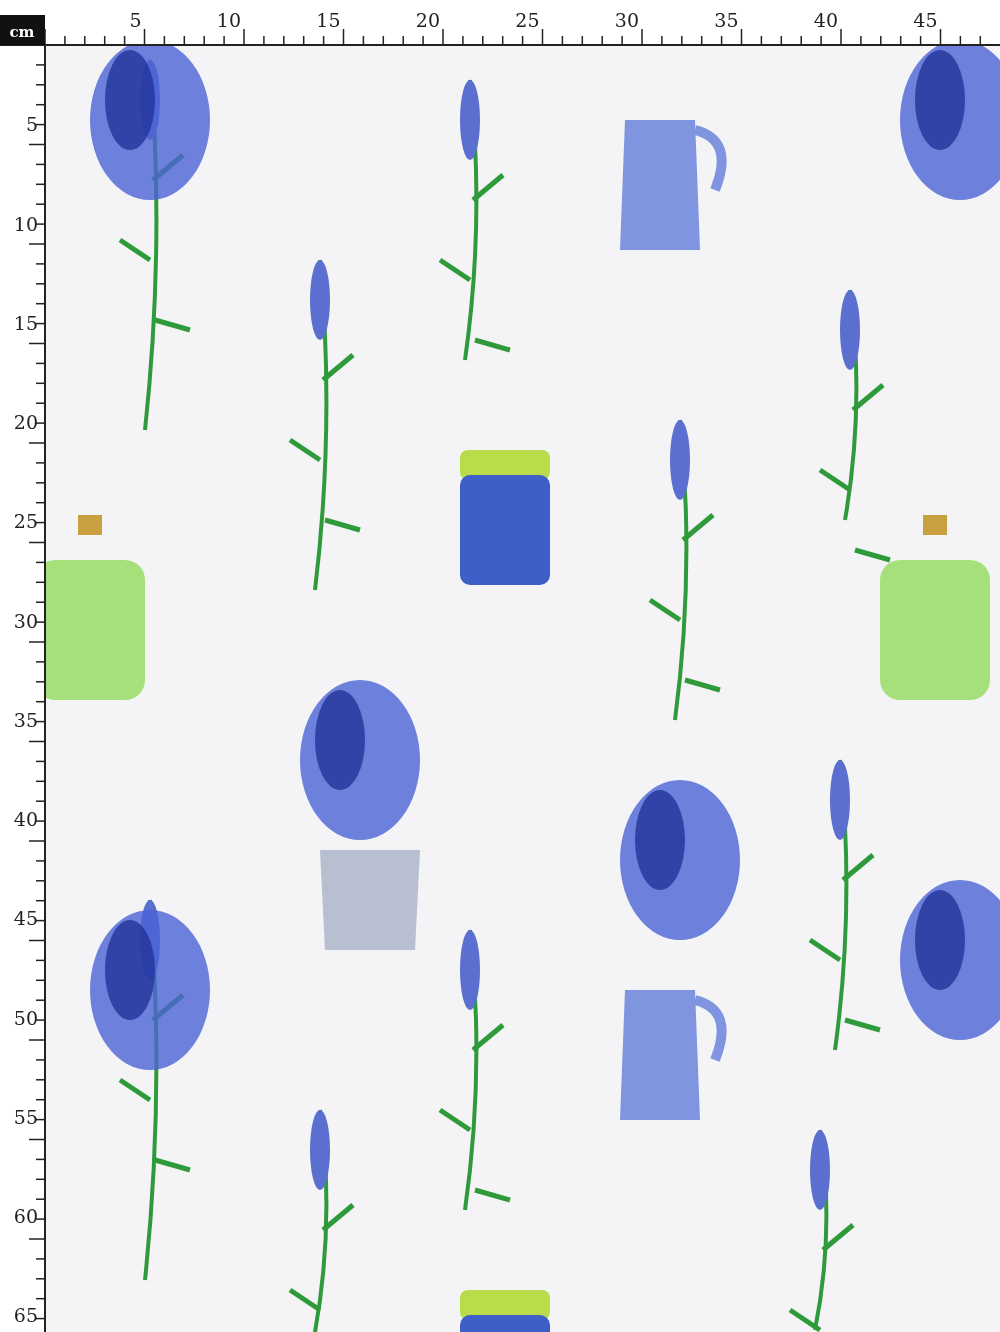  What do you see at coordinates (25, 1116) in the screenshot?
I see `ruler-label: 55` at bounding box center [25, 1116].